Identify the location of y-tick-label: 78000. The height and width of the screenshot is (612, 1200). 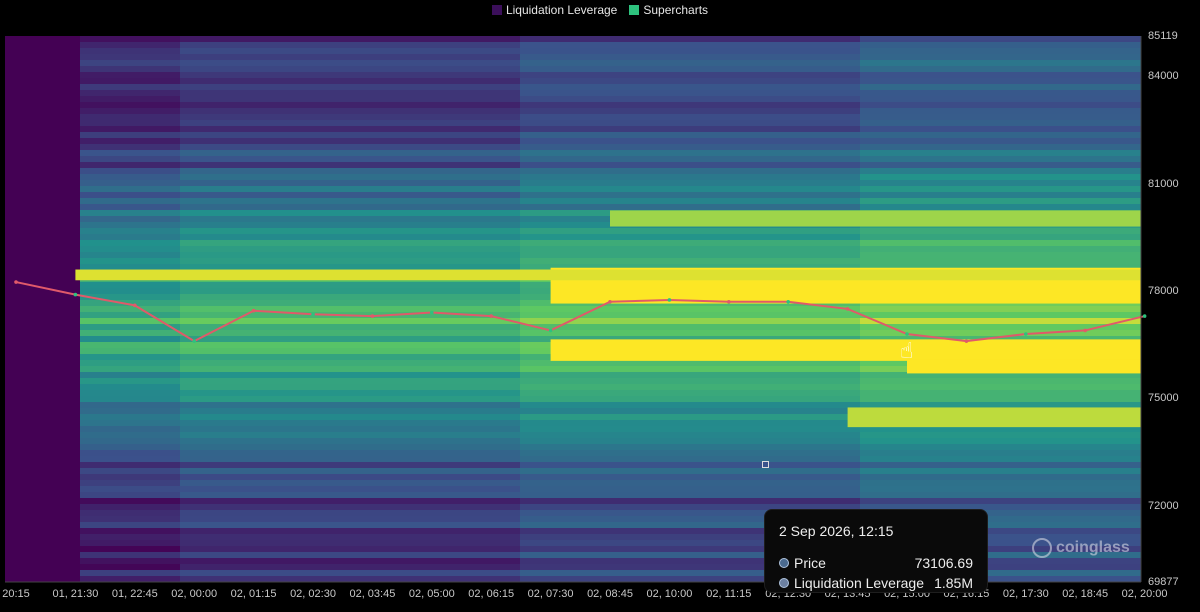
(1163, 291).